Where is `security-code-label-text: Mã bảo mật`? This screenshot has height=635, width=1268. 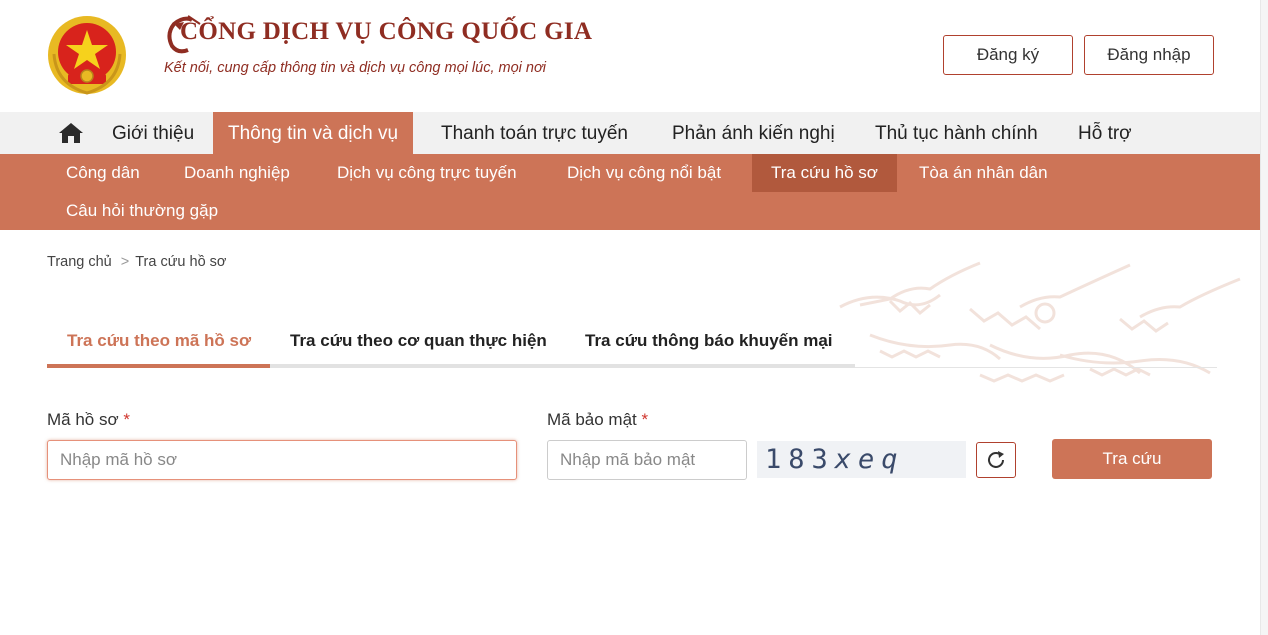 security-code-label-text: Mã bảo mật is located at coordinates (592, 419).